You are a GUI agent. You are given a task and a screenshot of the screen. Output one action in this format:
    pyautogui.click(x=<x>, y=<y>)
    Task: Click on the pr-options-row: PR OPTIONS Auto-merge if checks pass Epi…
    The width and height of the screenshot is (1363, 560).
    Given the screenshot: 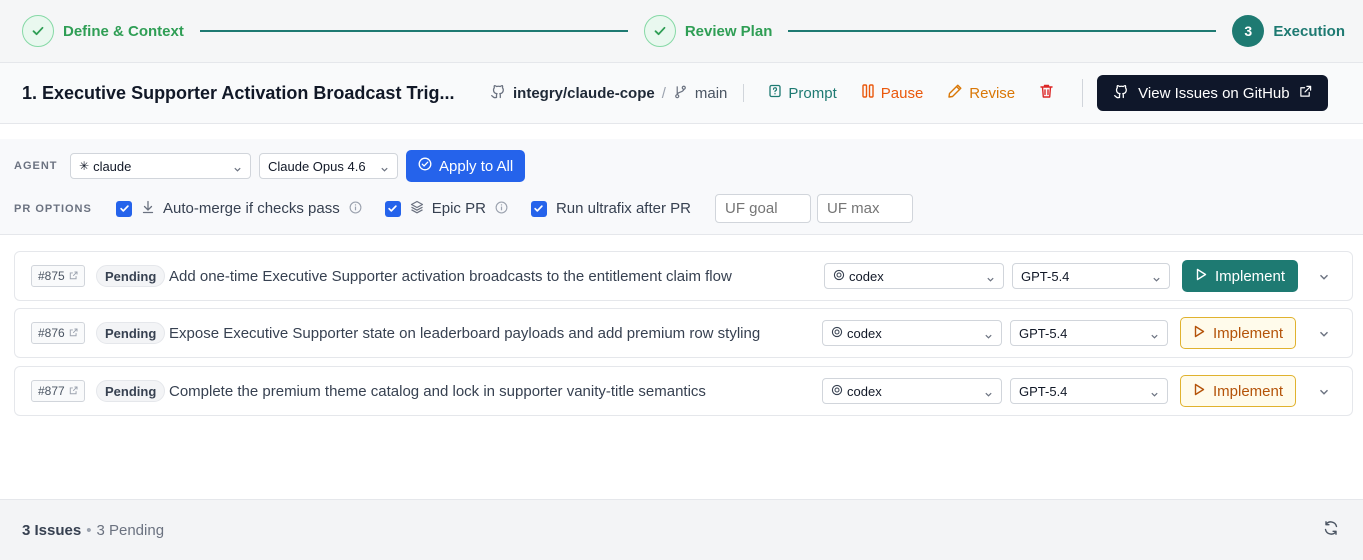 What is the action you would take?
    pyautogui.click(x=463, y=208)
    